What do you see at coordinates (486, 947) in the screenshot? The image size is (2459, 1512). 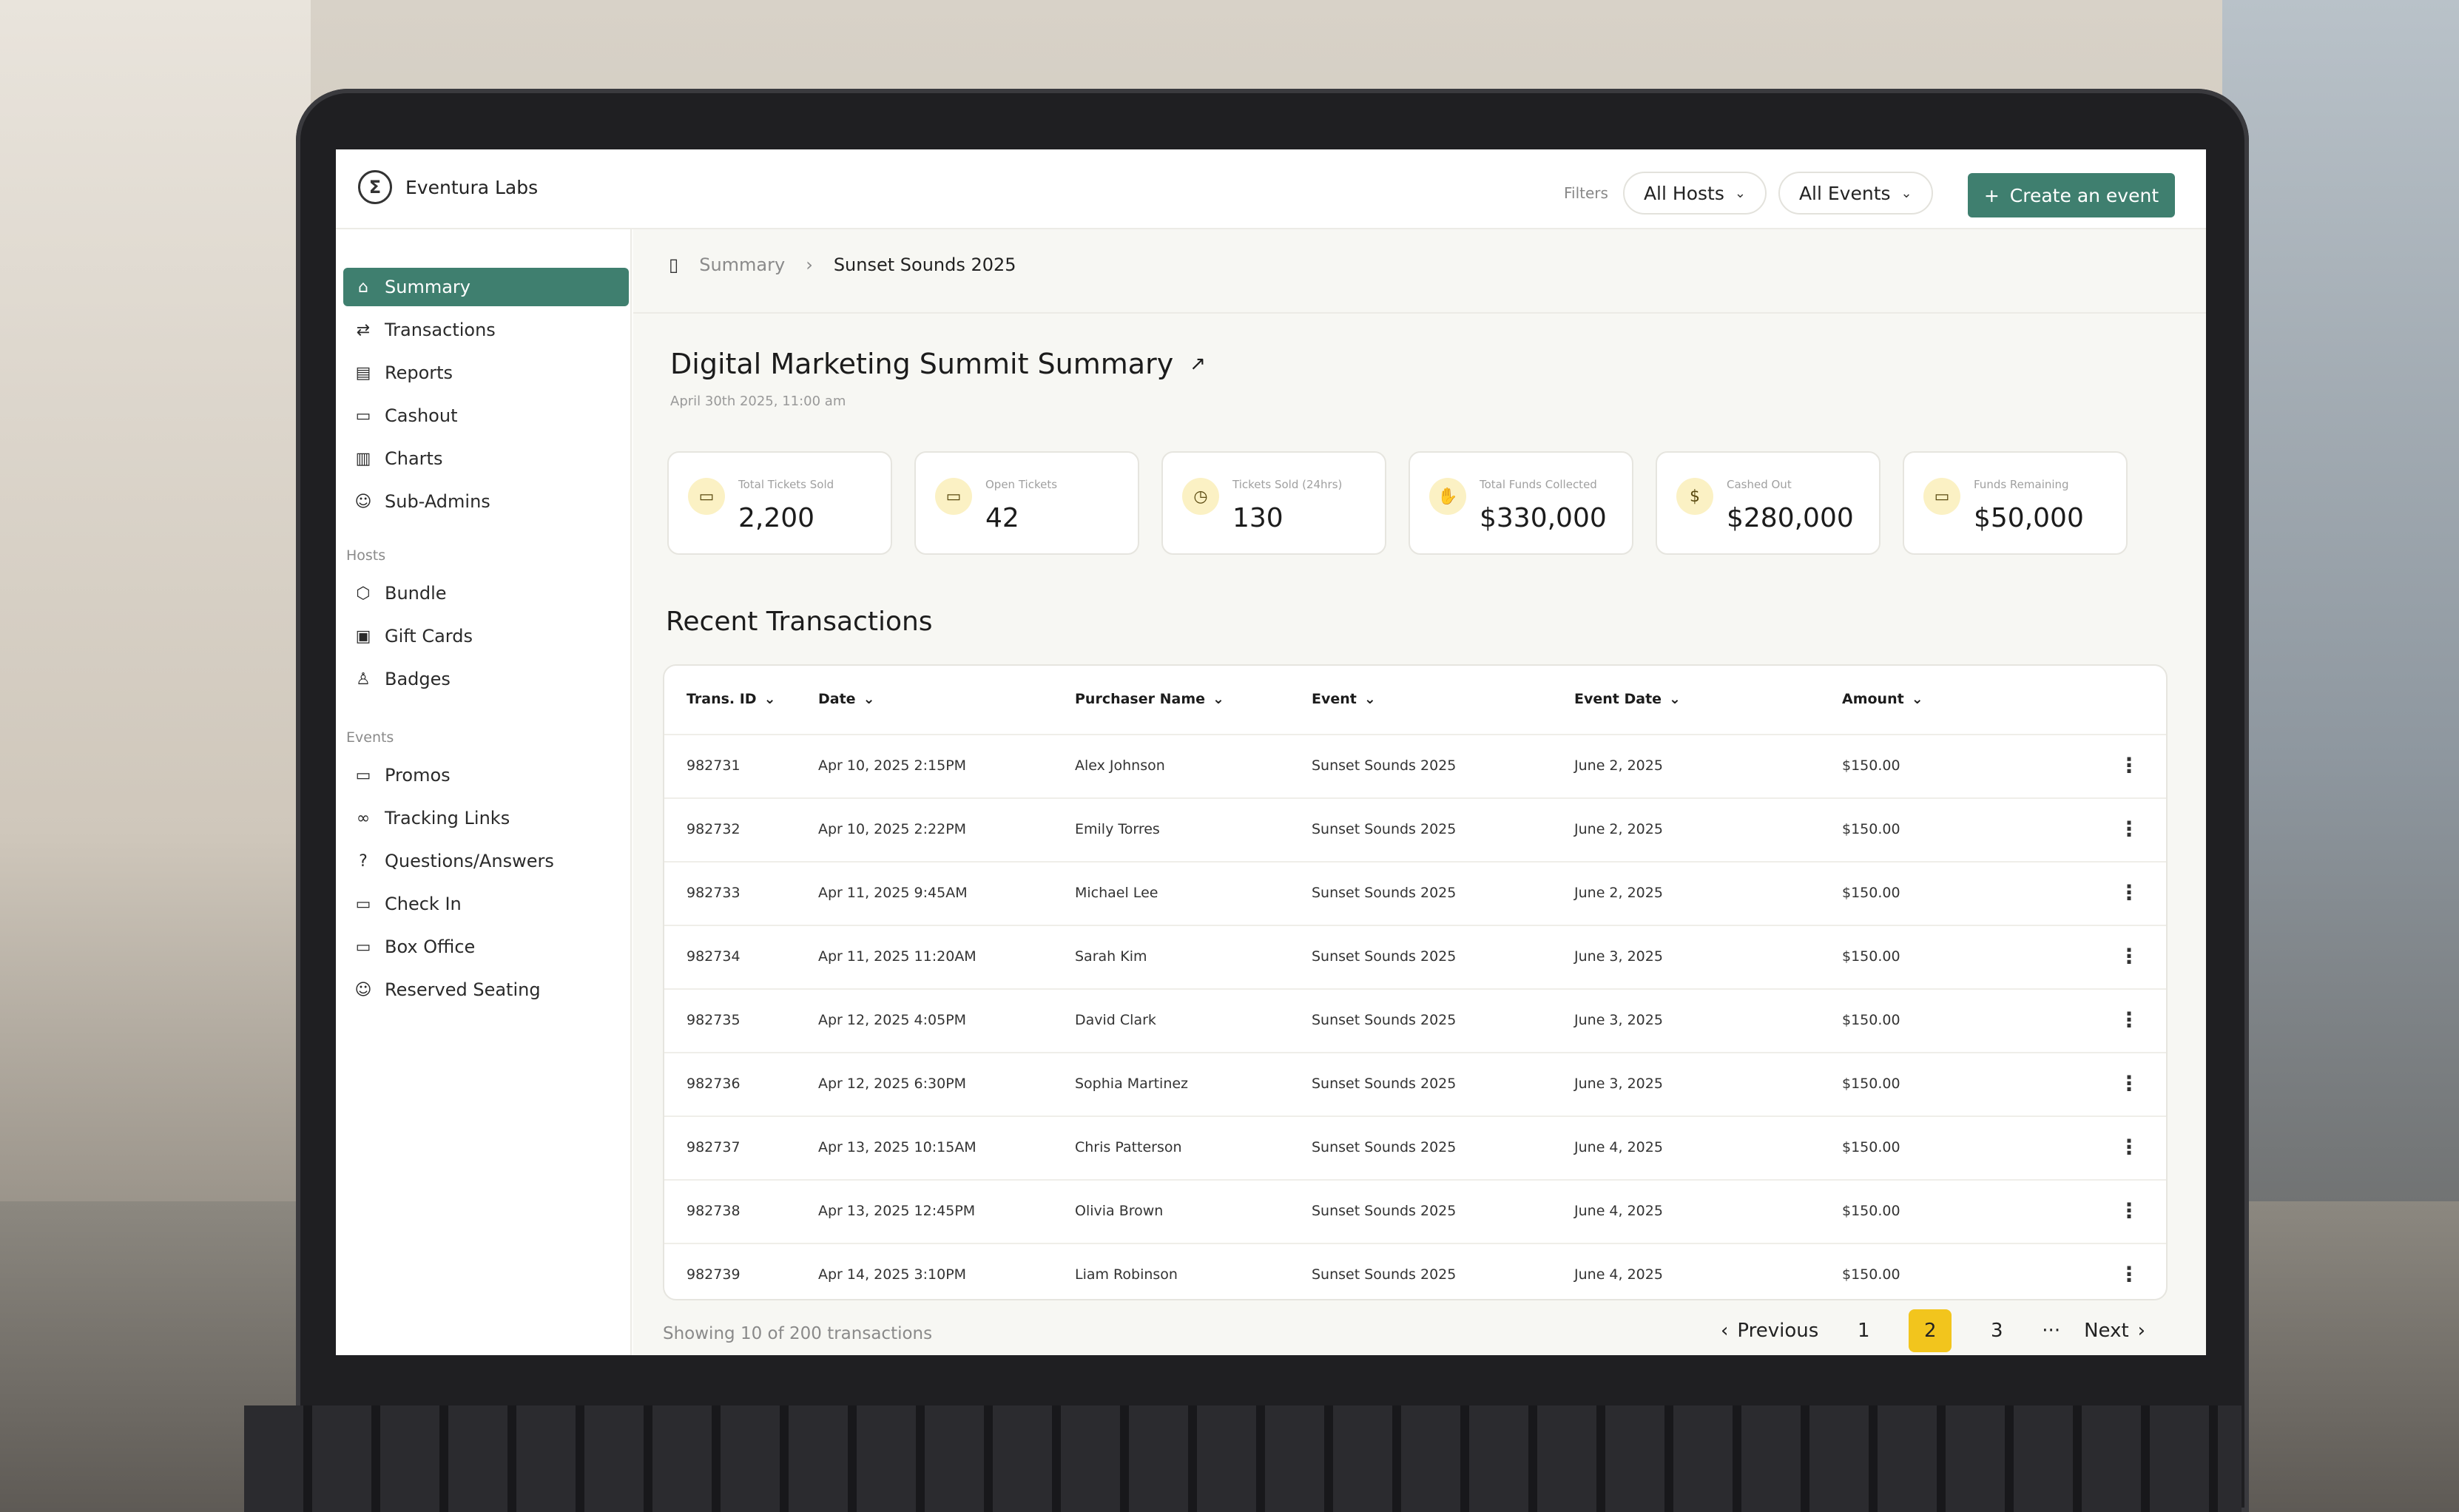 I see `sidebar-item-box-office: ▭ Box Office` at bounding box center [486, 947].